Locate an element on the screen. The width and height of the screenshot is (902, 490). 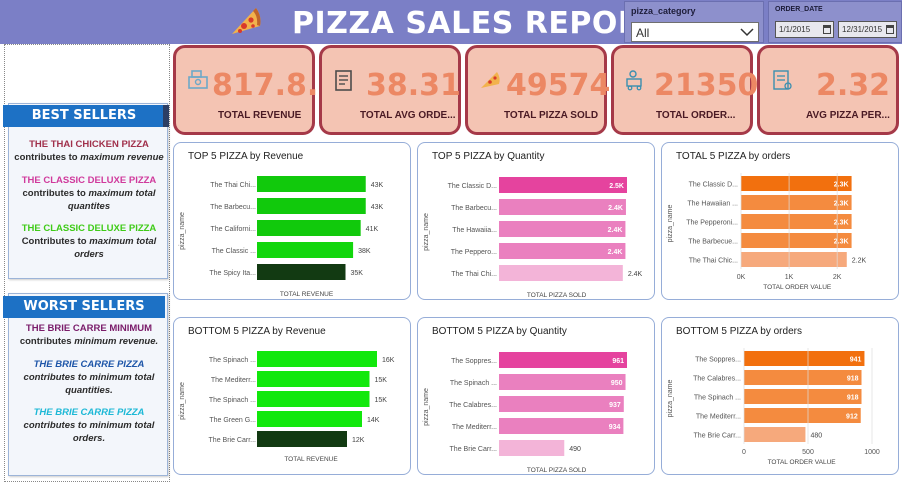
data-label: 490 is located at coordinates (575, 449).